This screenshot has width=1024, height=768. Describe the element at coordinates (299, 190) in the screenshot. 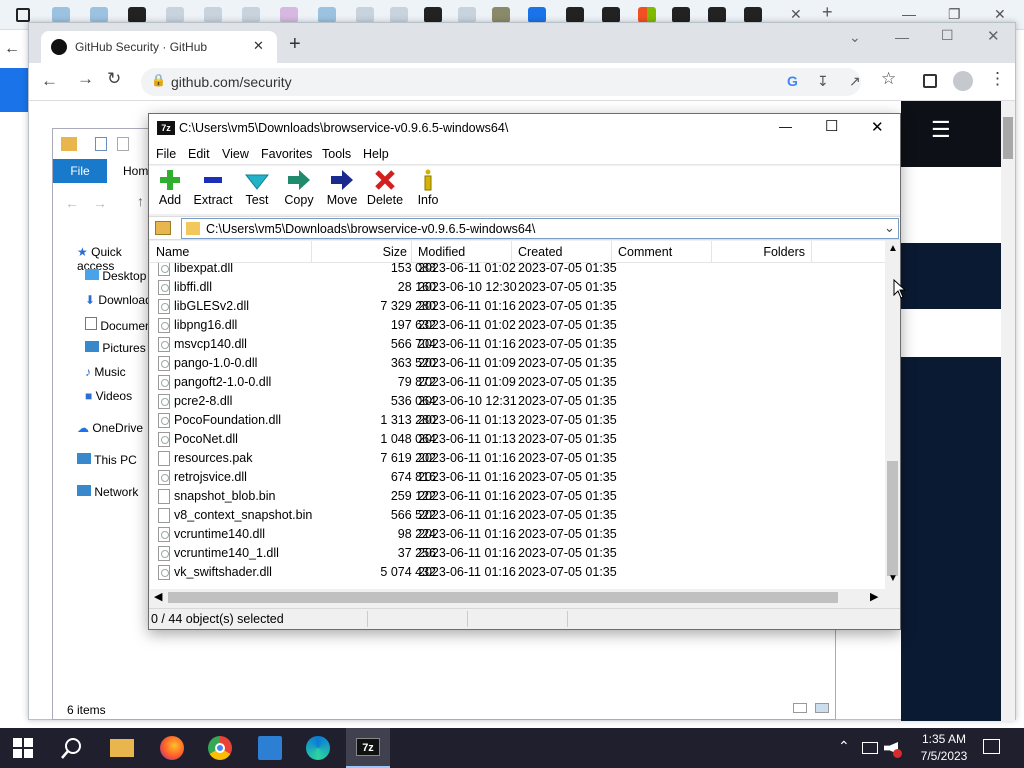

I see `copy-button: Copy` at that location.